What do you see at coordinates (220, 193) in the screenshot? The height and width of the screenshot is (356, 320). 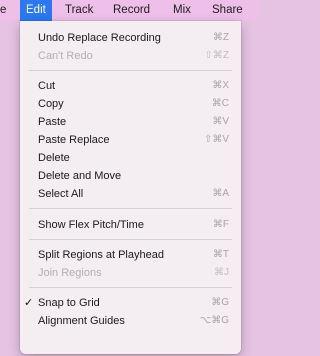 I see `shortcut-label: ⌘A` at bounding box center [220, 193].